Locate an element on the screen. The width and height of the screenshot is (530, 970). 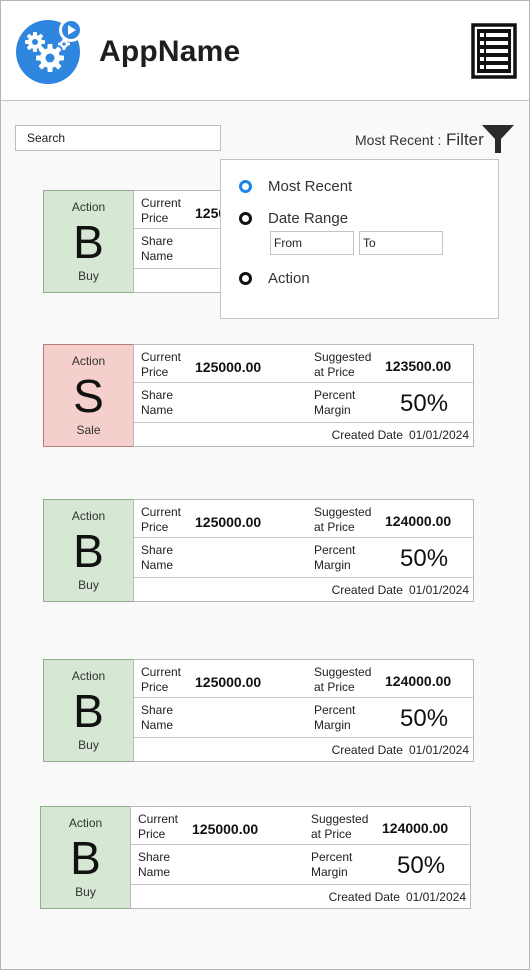
date-from-input is located at coordinates (312, 243).